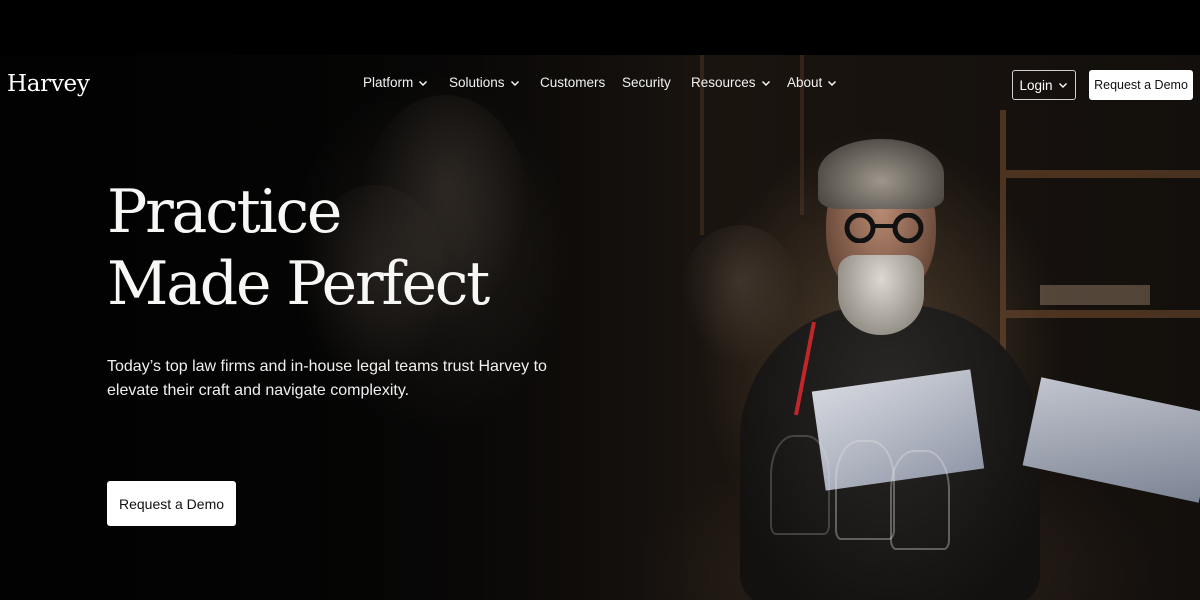 This screenshot has width=1200, height=600. What do you see at coordinates (48, 84) in the screenshot?
I see `brand-logo: Harvey` at bounding box center [48, 84].